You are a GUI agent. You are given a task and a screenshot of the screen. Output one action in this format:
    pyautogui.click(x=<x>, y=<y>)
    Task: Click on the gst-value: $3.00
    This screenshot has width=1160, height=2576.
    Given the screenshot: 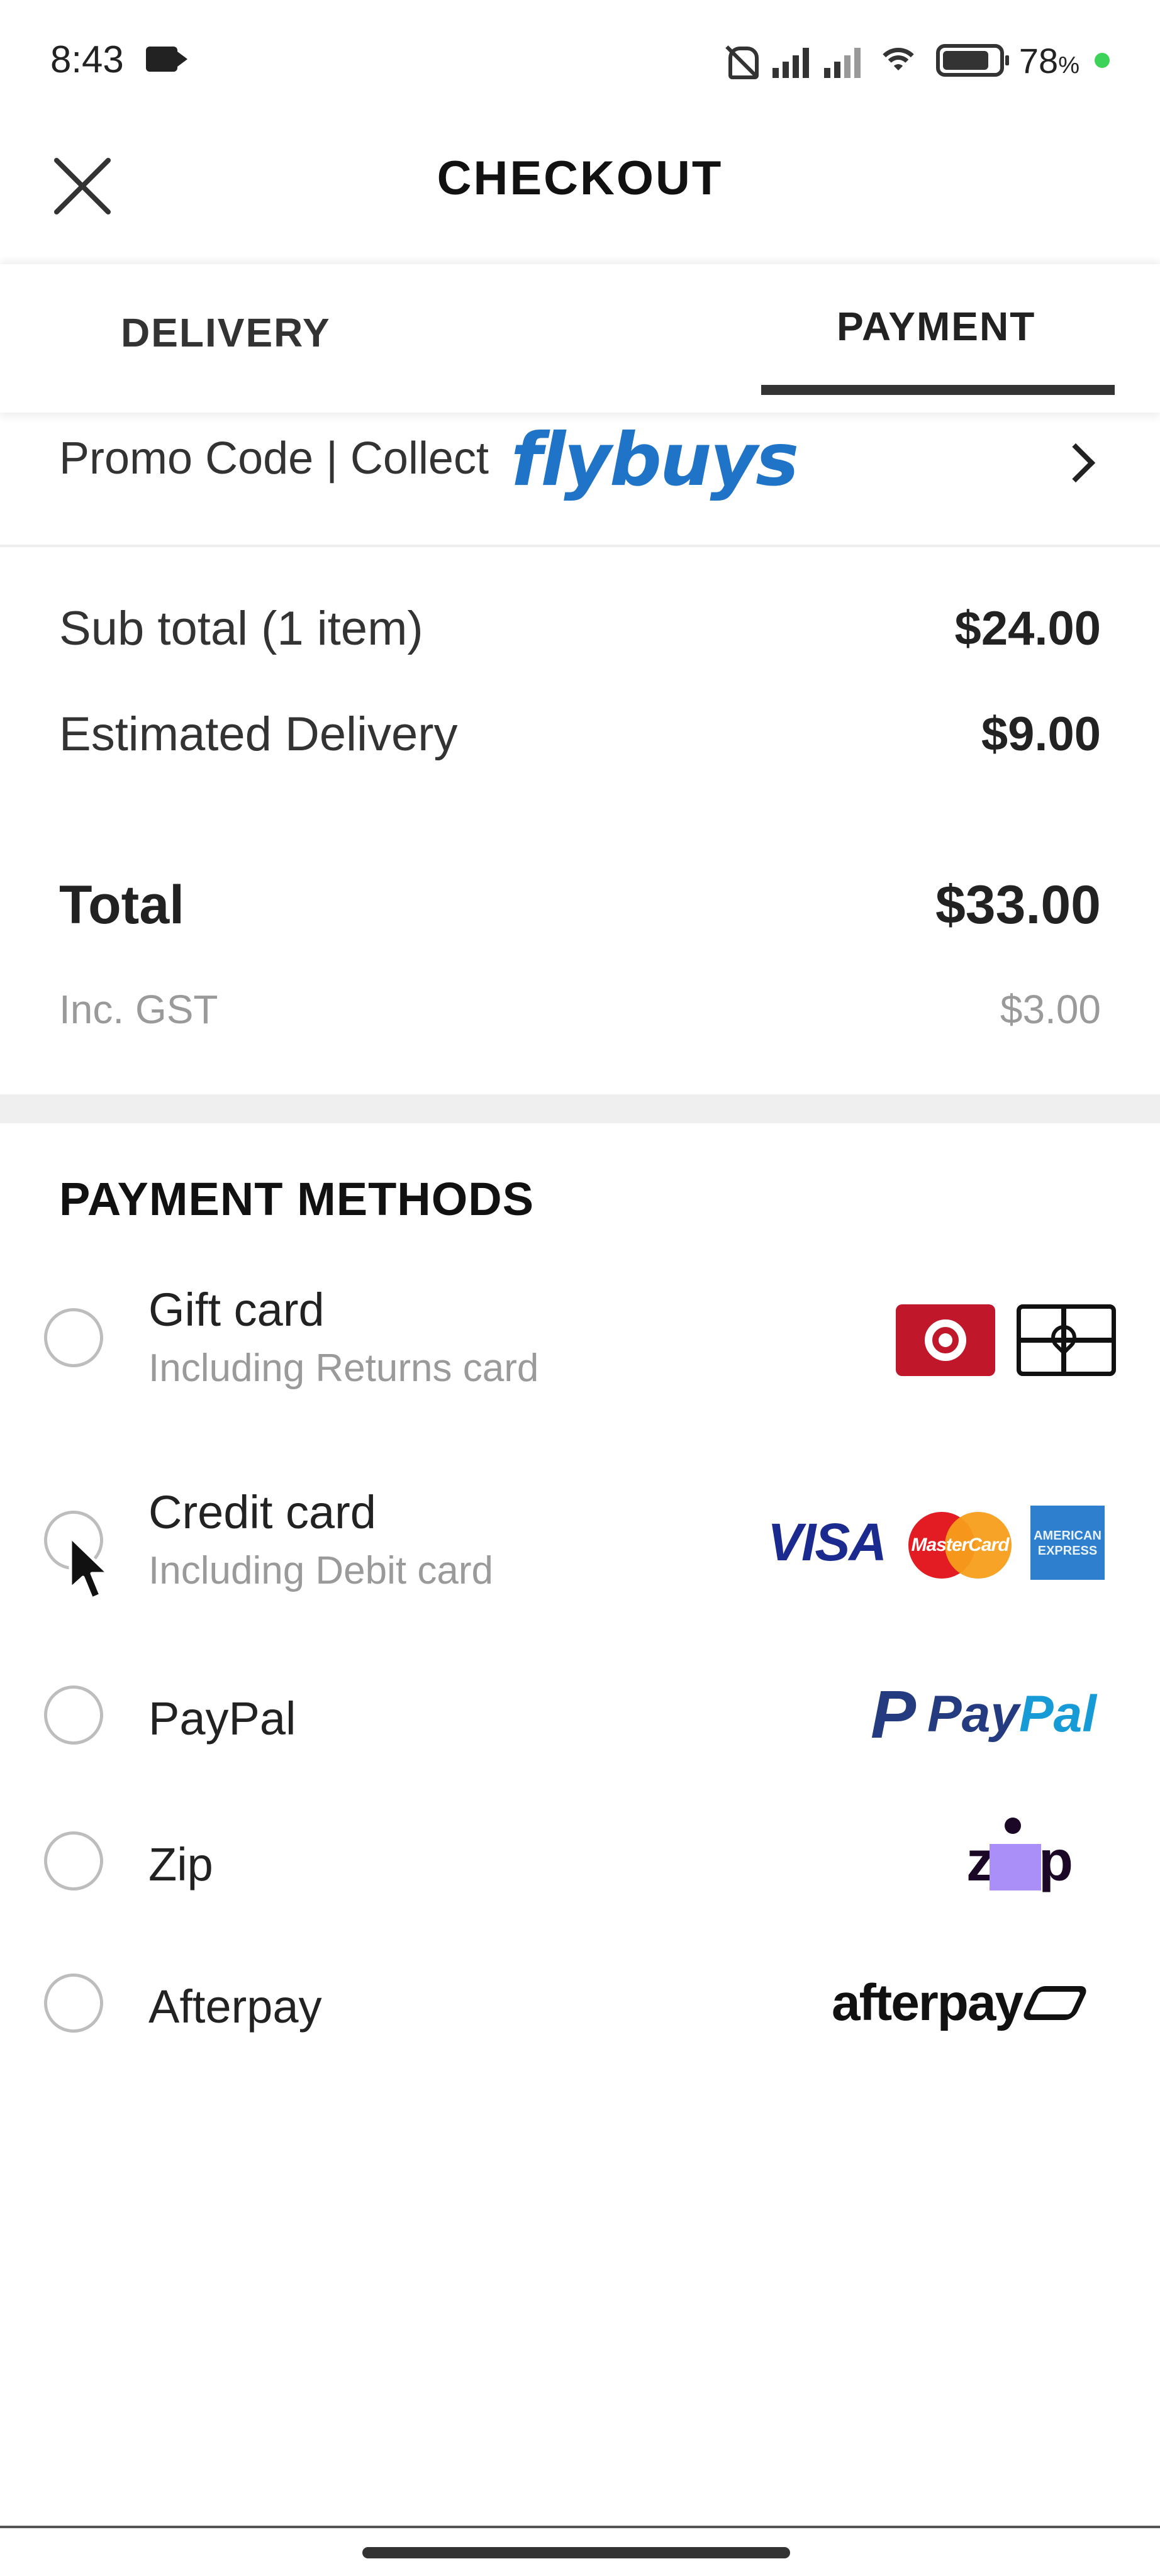 What is the action you would take?
    pyautogui.click(x=1050, y=1009)
    